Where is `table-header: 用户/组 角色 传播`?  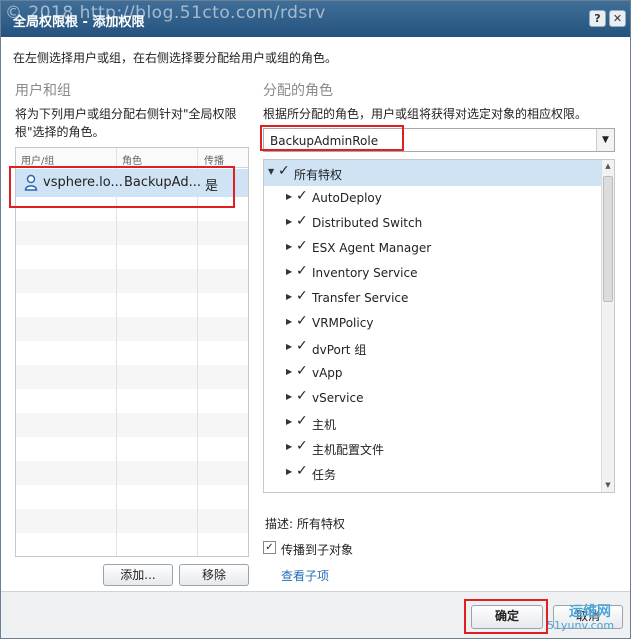
table-header: 用户/组 角色 传播 is located at coordinates (132, 158).